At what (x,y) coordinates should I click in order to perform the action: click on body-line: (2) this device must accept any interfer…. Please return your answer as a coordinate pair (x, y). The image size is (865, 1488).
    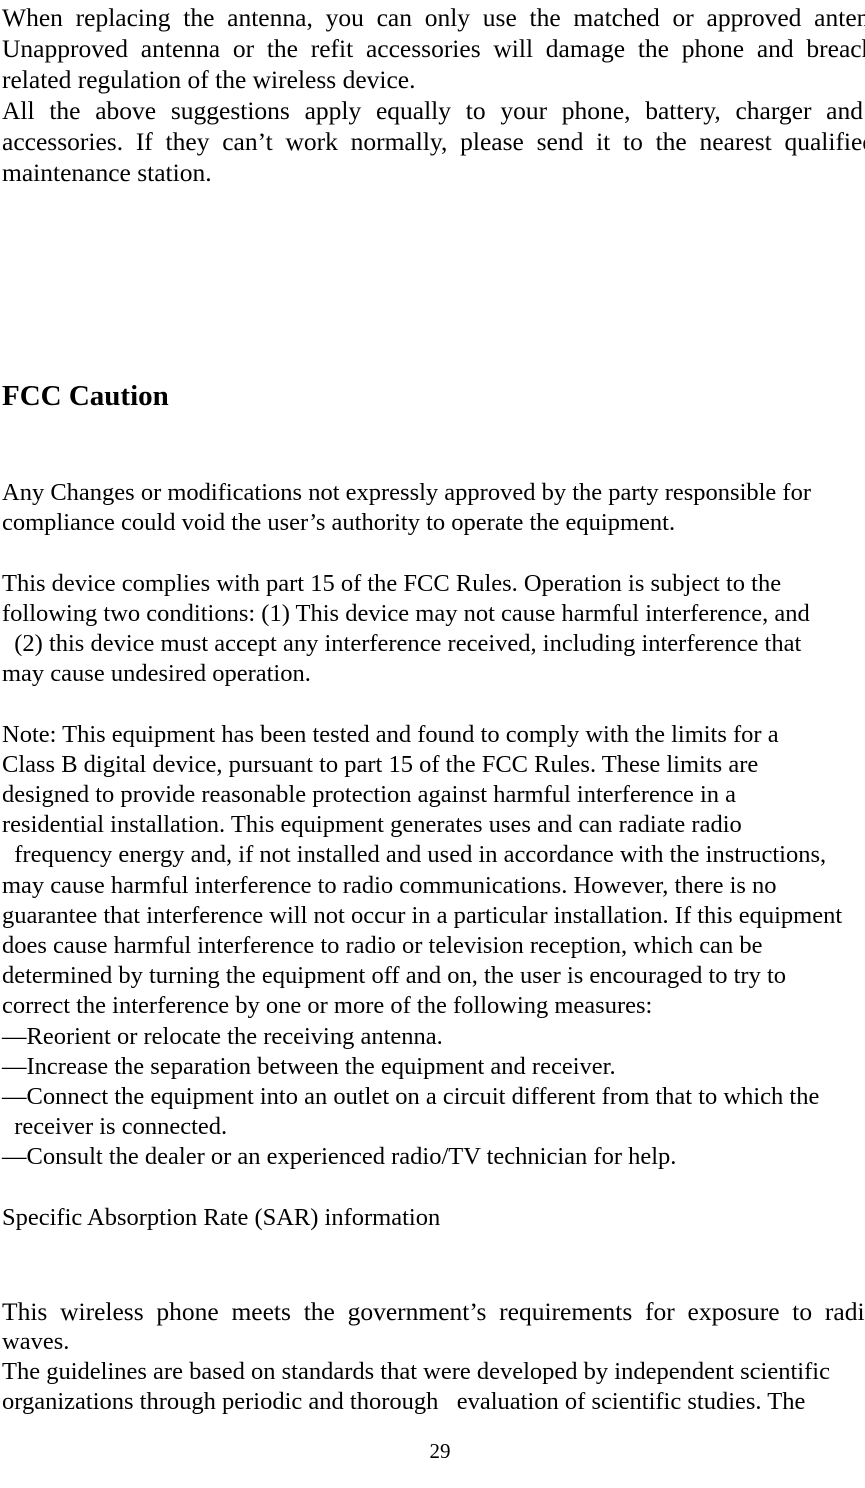
    Looking at the image, I should click on (402, 643).